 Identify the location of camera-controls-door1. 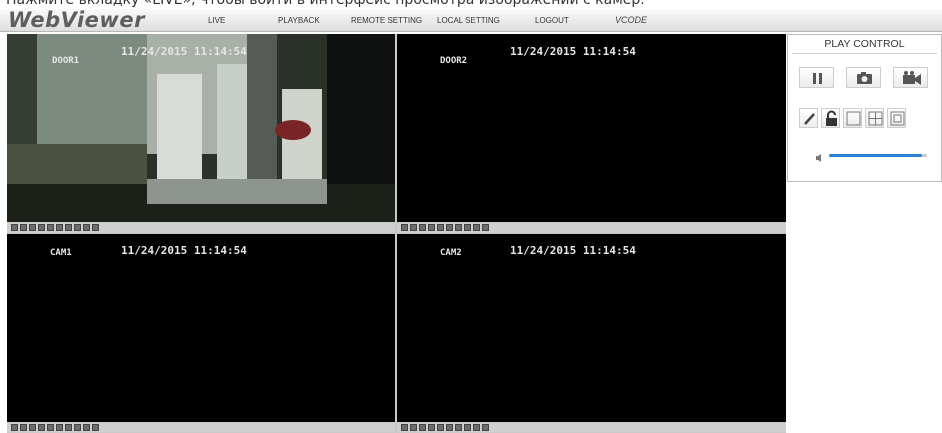
(201, 227).